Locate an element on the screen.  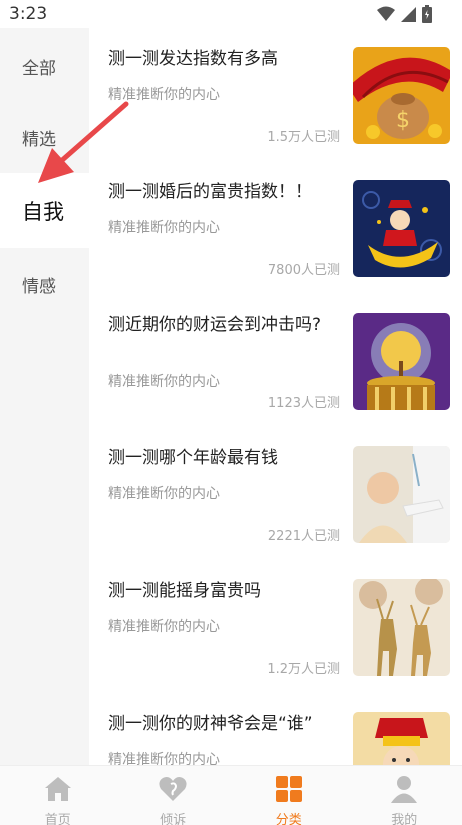
god-of-wealth-face-image is located at coordinates (401, 738).